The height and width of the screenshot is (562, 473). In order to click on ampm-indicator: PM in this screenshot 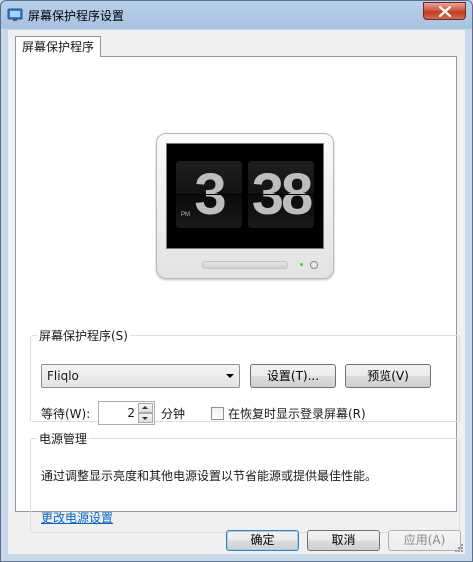, I will do `click(185, 215)`.